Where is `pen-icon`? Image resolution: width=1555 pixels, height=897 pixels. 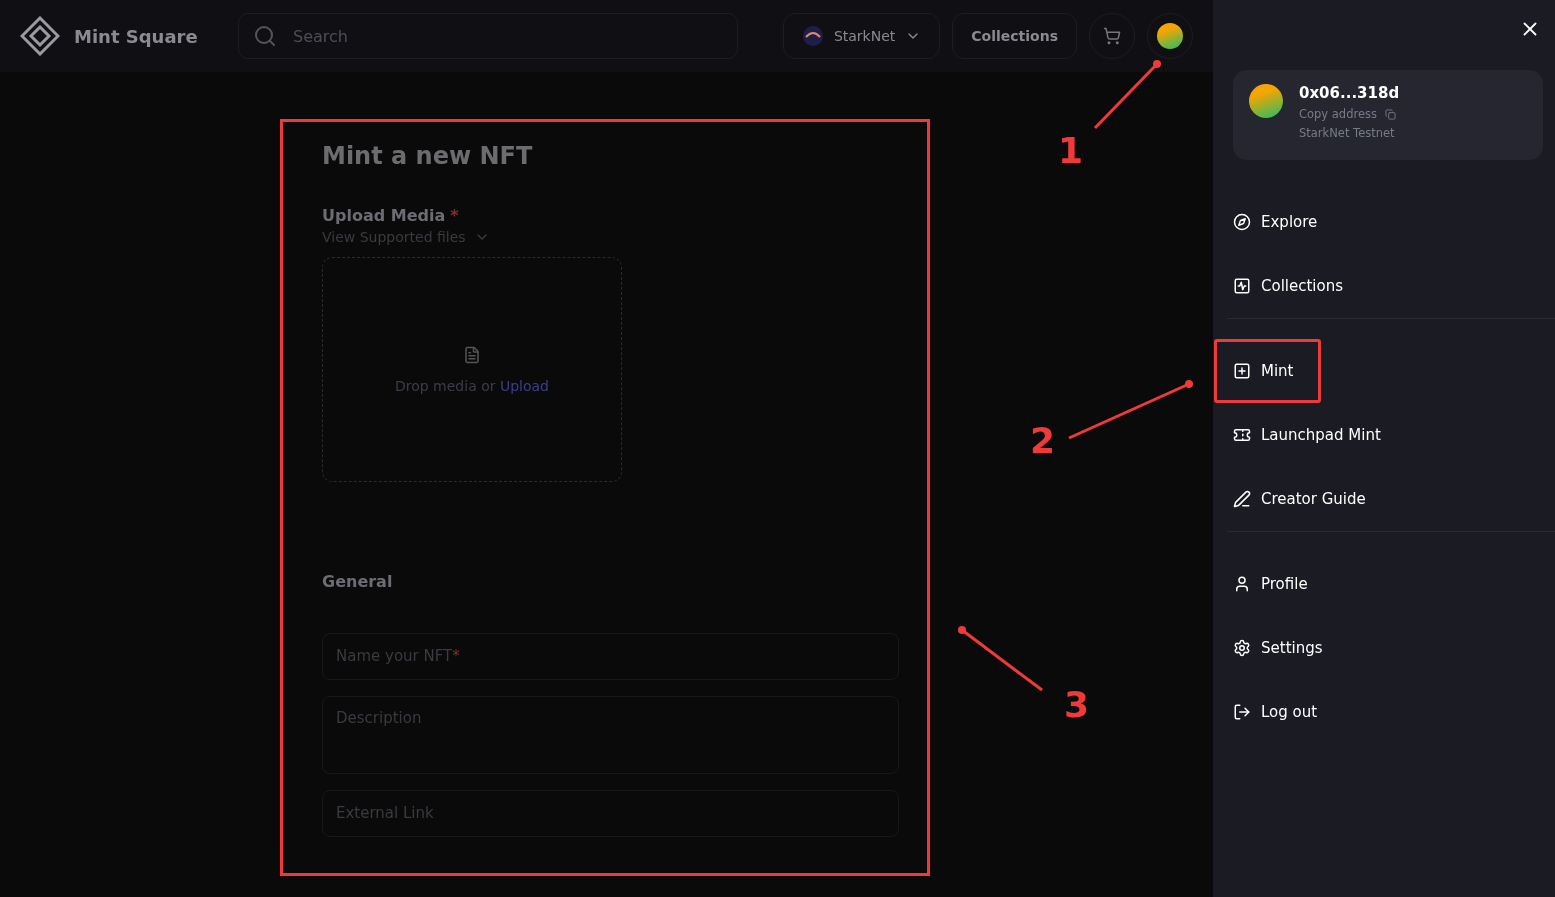
pen-icon is located at coordinates (1242, 499).